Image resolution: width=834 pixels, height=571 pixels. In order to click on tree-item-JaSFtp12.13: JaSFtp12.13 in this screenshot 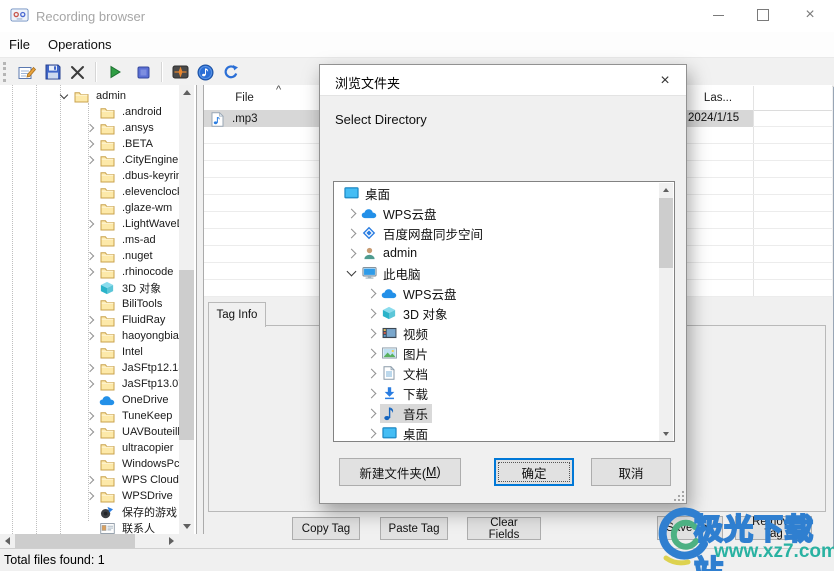, I will do `click(92, 368)`.